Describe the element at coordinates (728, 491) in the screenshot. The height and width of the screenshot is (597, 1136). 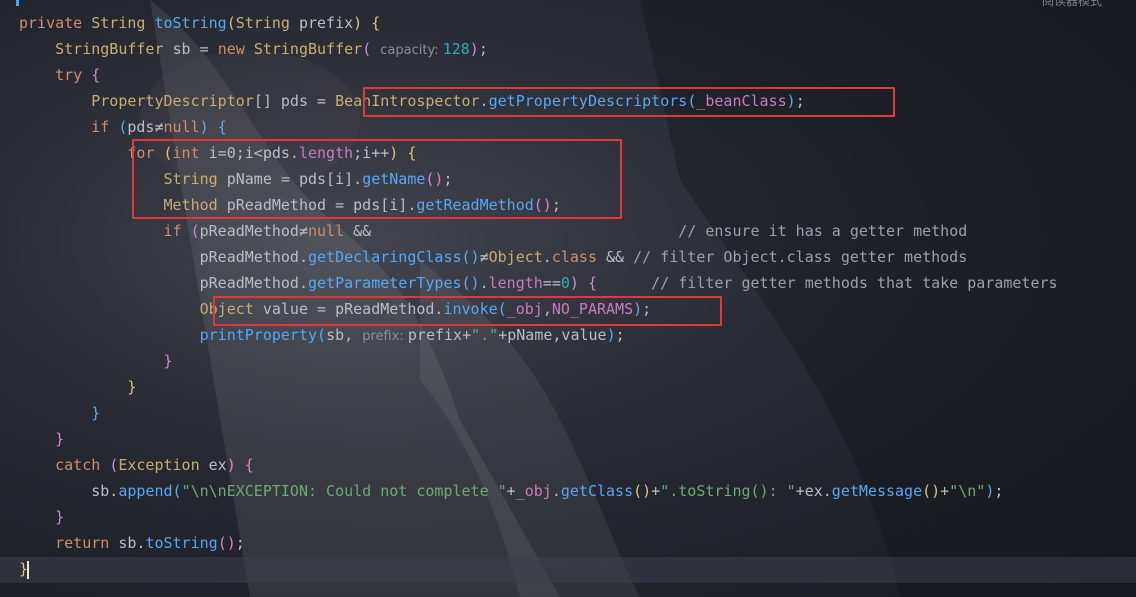
I see `code-token: ".toString(): "` at that location.